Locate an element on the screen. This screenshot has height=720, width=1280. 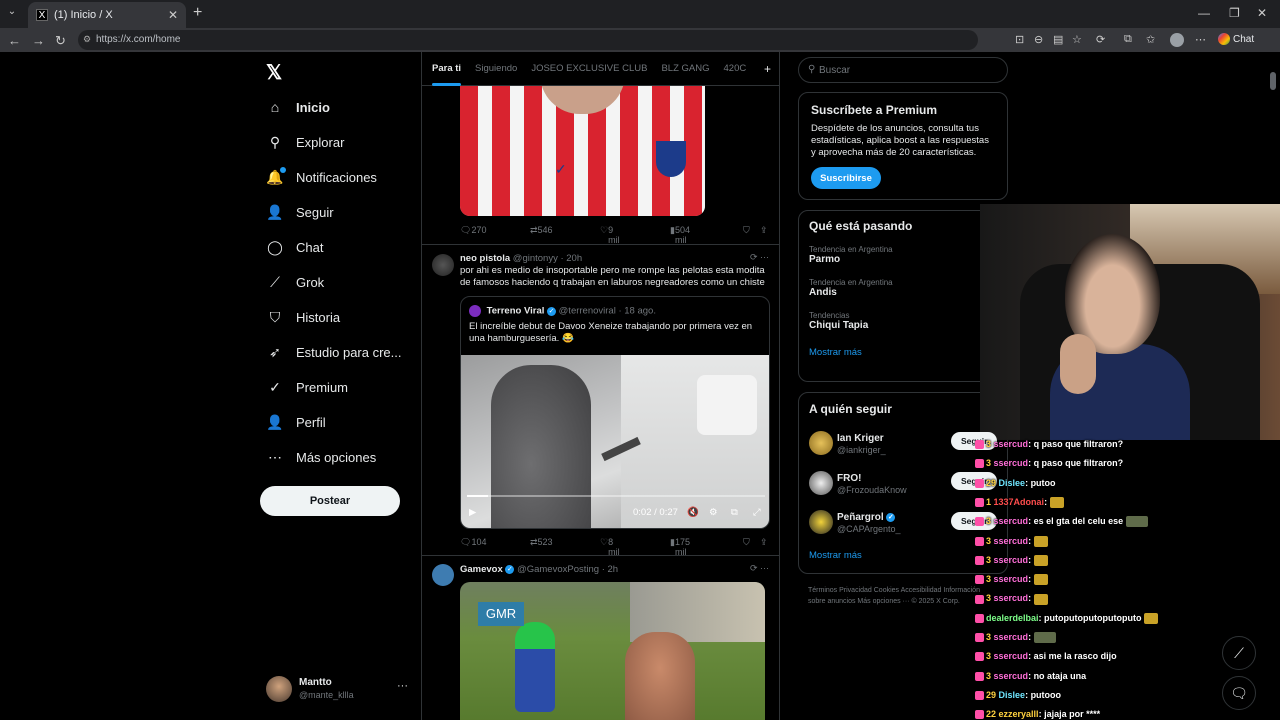
author-name: Gamevox is located at coordinates (481, 569).